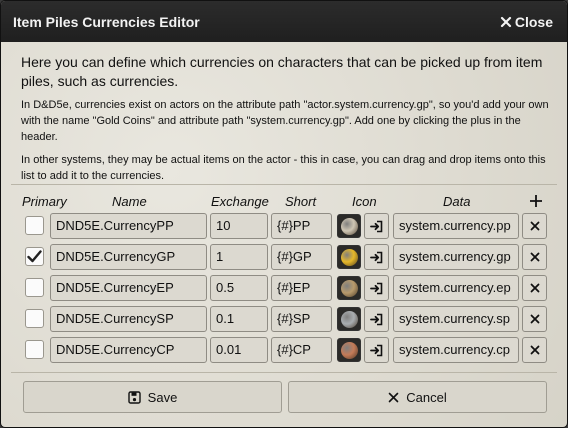 The width and height of the screenshot is (568, 428). I want to click on currency-exchange-input: 0.5, so click(239, 288).